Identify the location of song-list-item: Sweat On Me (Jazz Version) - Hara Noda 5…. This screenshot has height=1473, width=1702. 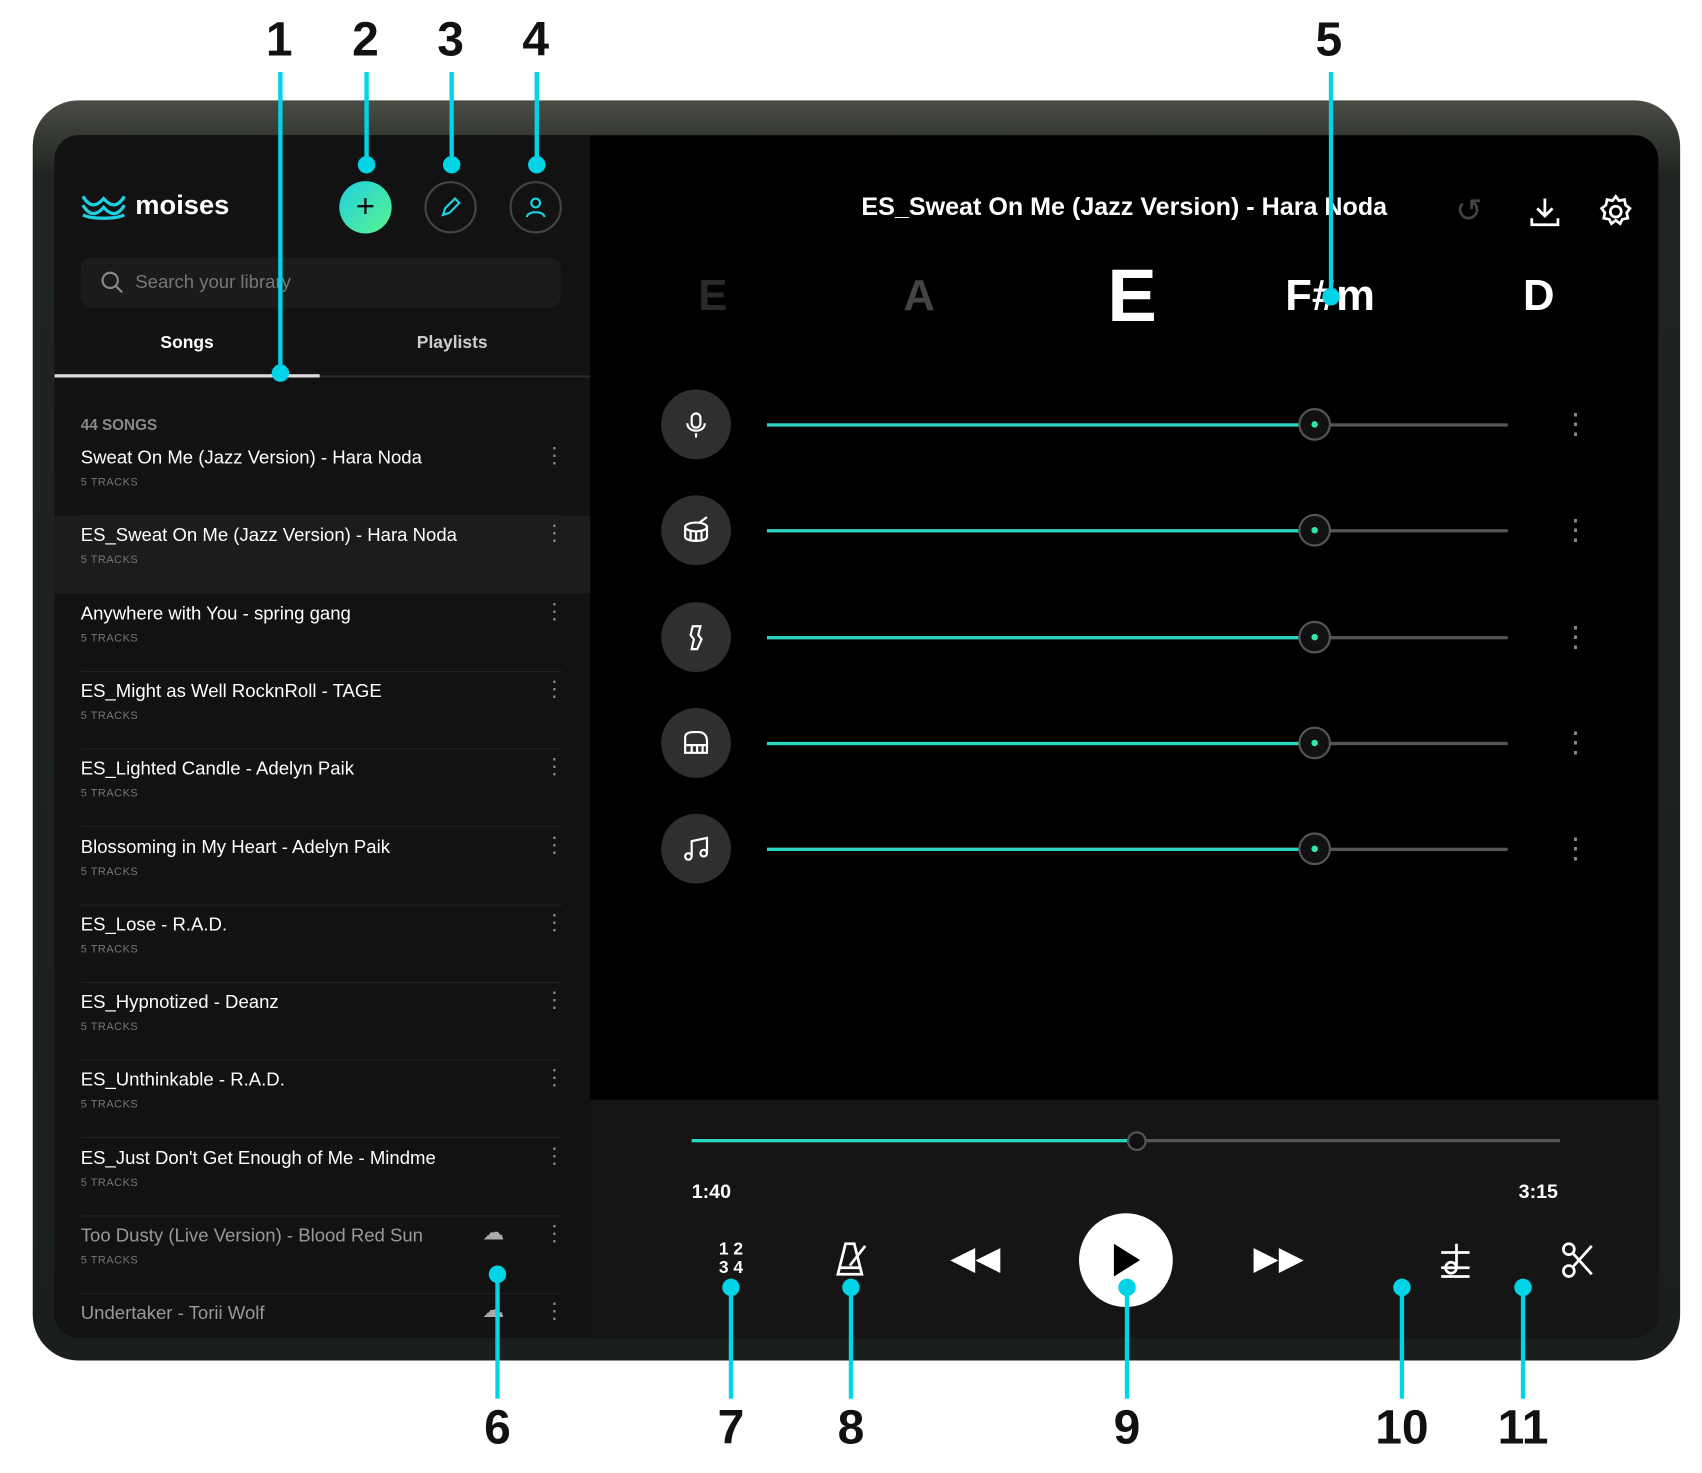
(323, 478).